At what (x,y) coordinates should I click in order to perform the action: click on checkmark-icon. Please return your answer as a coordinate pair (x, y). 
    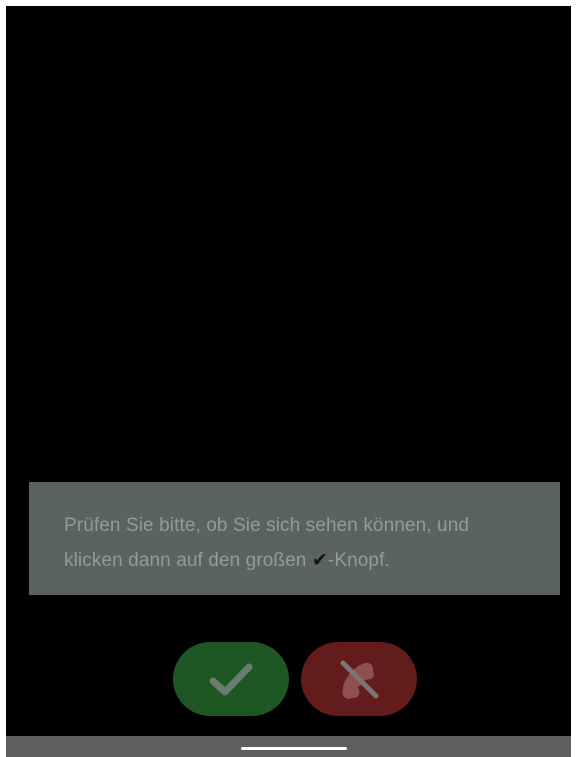
    Looking at the image, I should click on (231, 679).